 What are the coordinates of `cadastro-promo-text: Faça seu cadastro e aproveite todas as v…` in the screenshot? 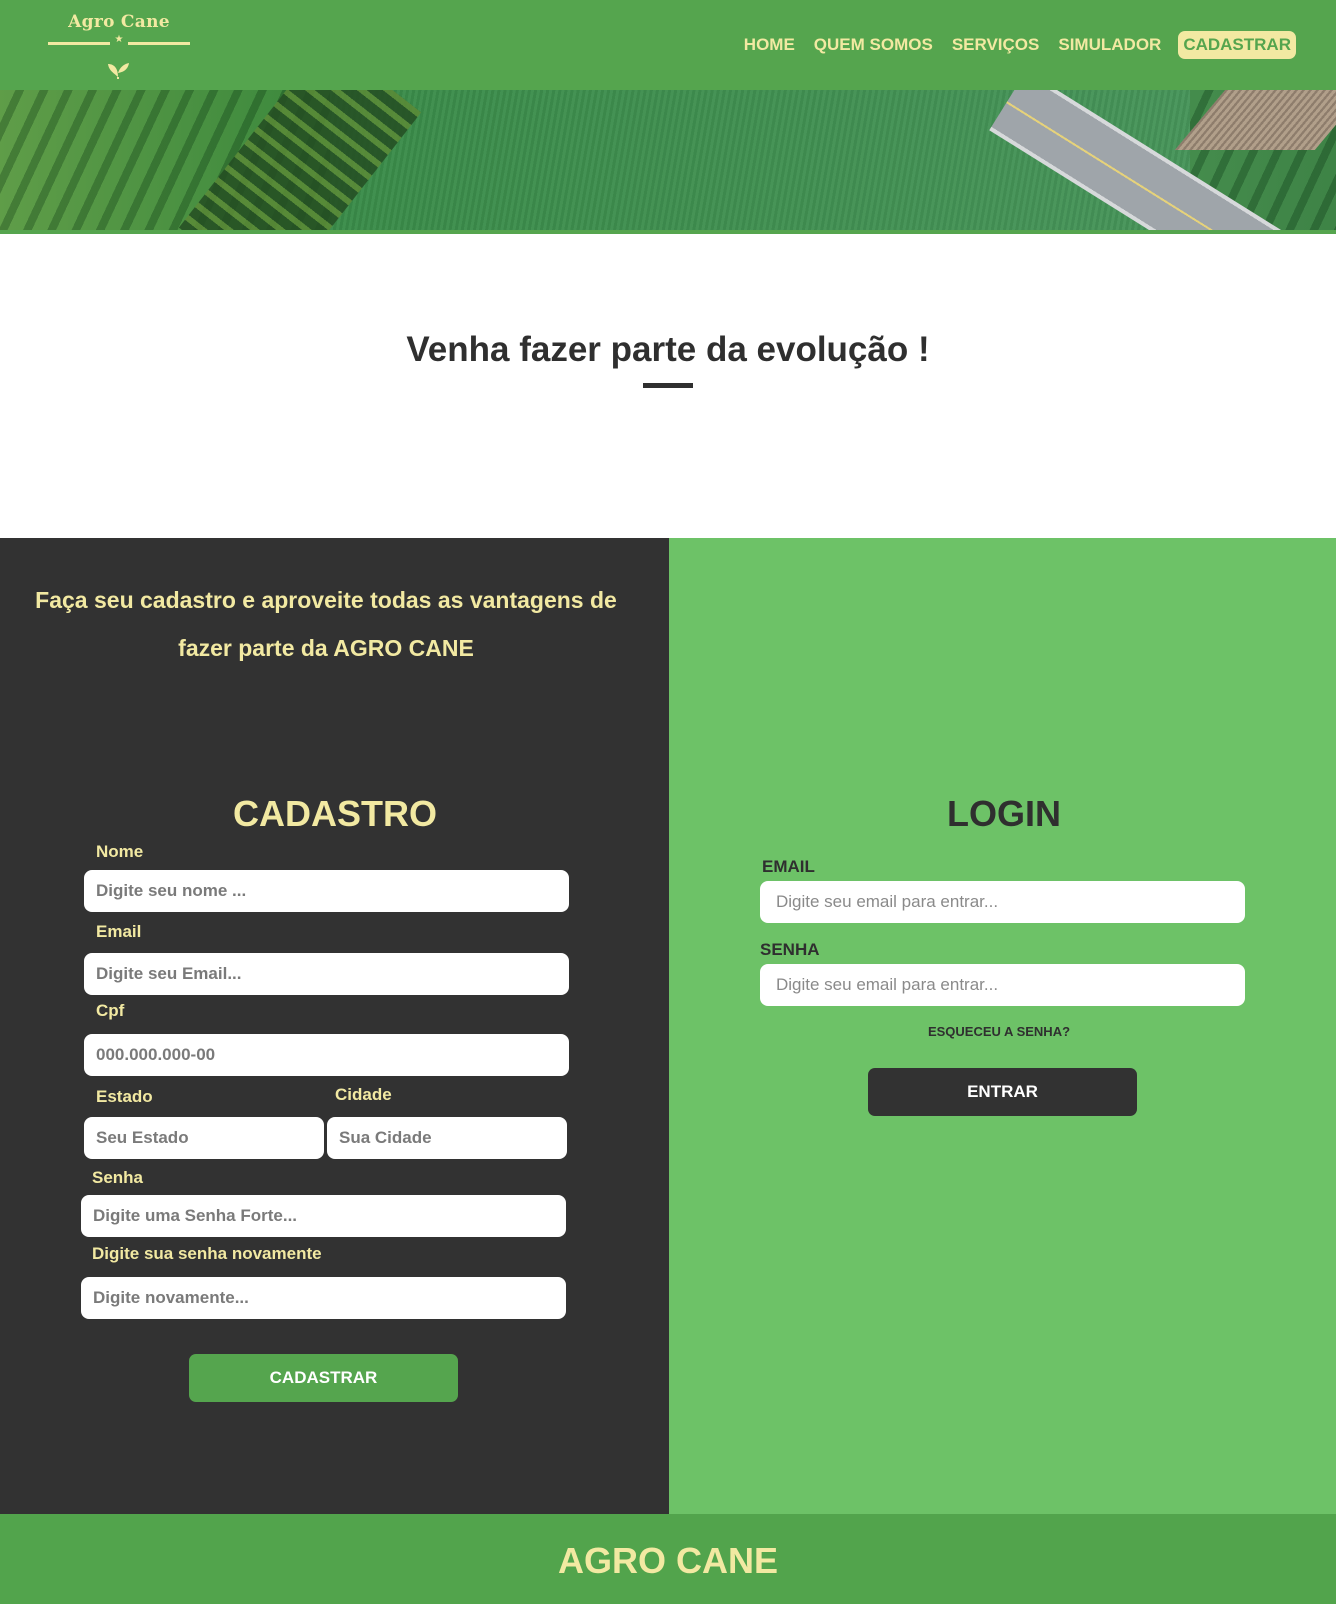 It's located at (326, 624).